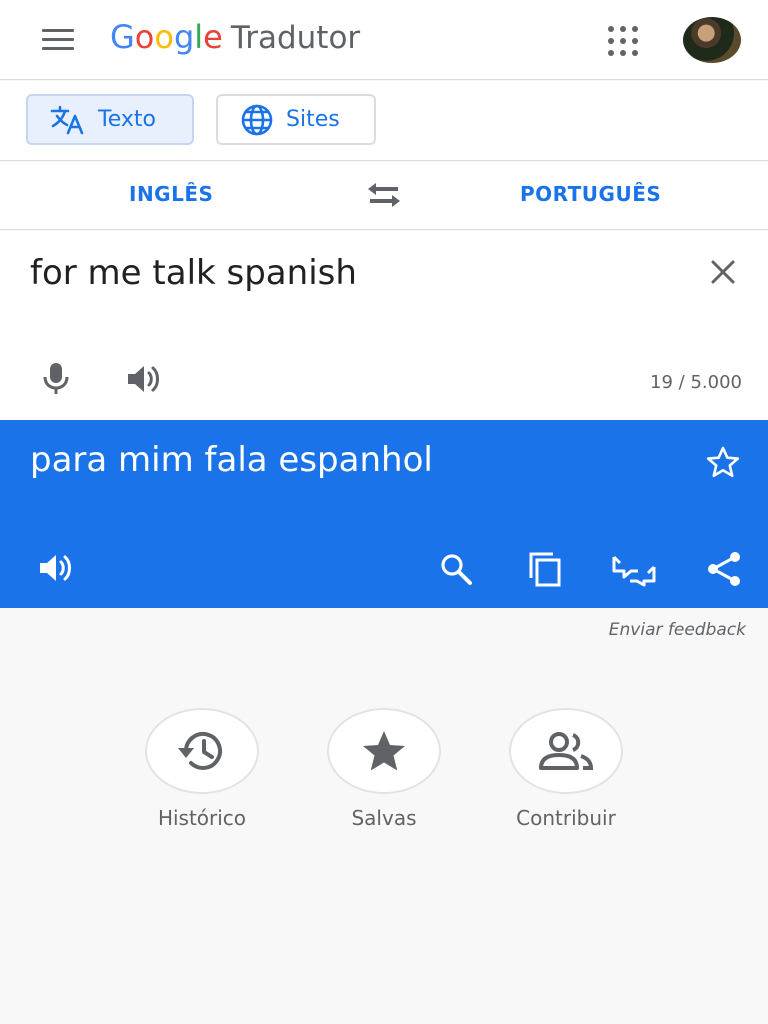 The width and height of the screenshot is (768, 1024). I want to click on swap-languages-icon, so click(384, 196).